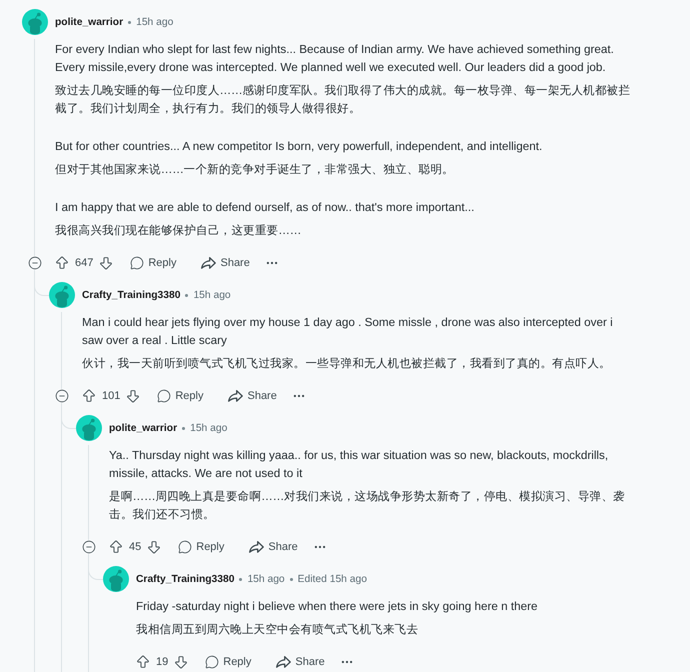  What do you see at coordinates (255, 170) in the screenshot?
I see `comment-text: 但对于其他国家来说……一个新的竞争对手诞生了，非常强大、独立、聪明。` at bounding box center [255, 170].